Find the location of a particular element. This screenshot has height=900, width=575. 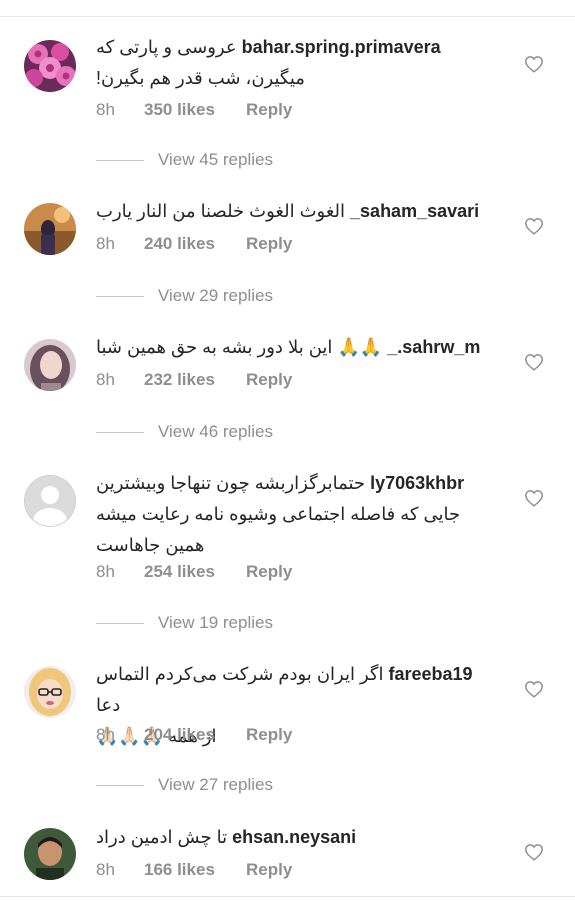

comment-likes: 254 likes is located at coordinates (195, 572).